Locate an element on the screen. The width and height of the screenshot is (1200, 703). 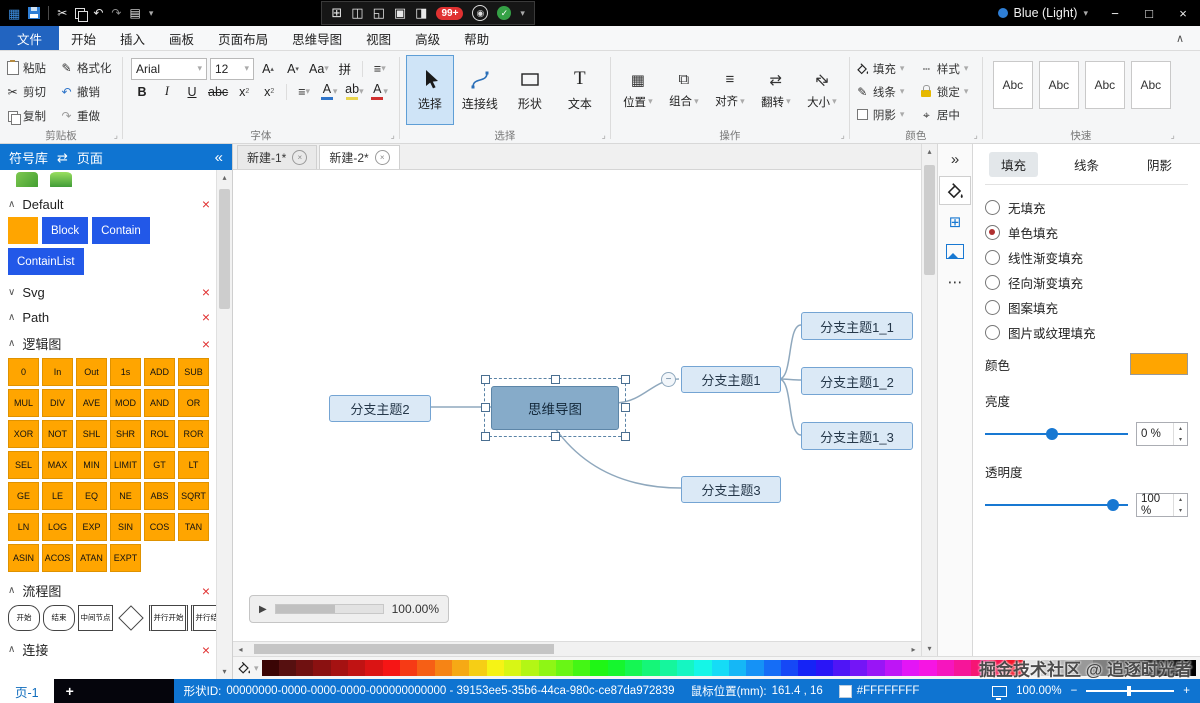
tab-document-1: 新建-1* × is located at coordinates (277, 157).